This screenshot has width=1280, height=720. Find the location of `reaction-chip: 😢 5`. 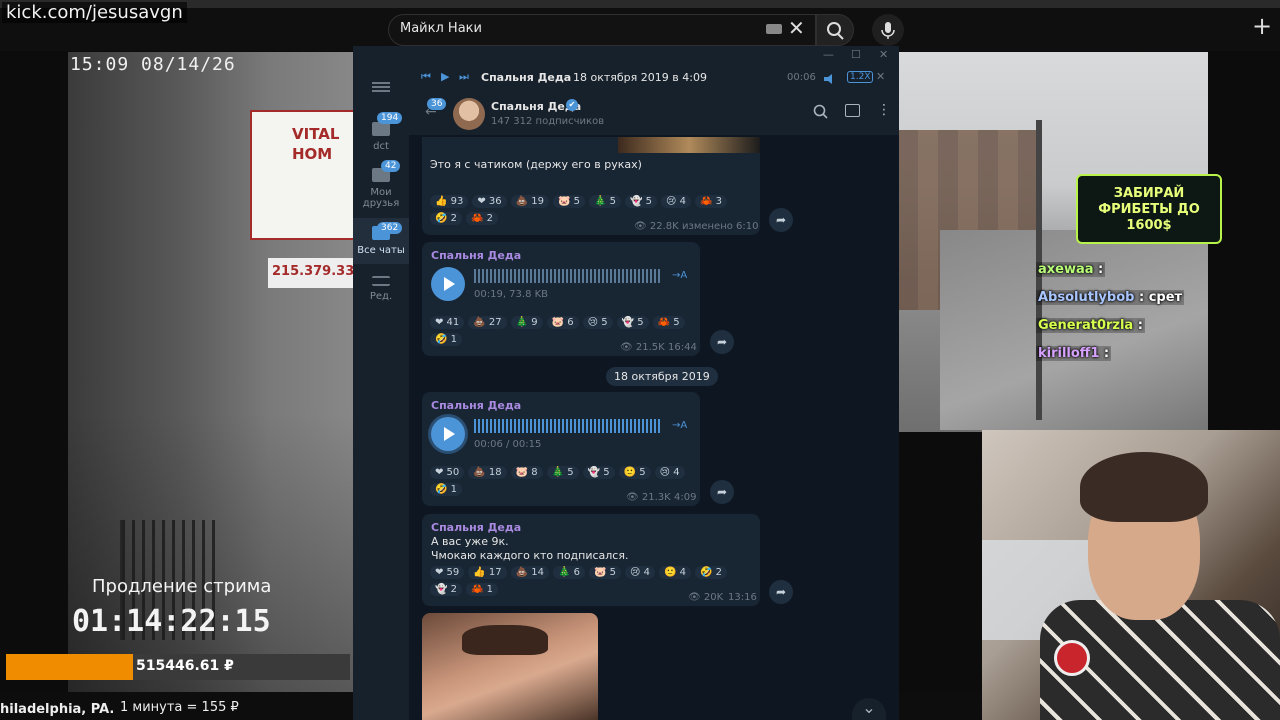

reaction-chip: 😢 5 is located at coordinates (597, 322).